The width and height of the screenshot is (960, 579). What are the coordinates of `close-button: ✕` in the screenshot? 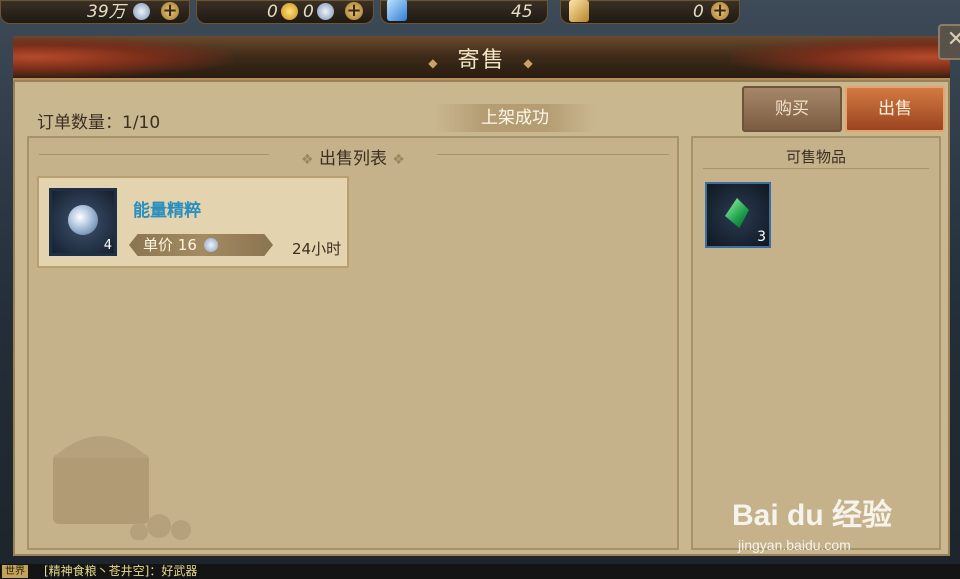 It's located at (949, 42).